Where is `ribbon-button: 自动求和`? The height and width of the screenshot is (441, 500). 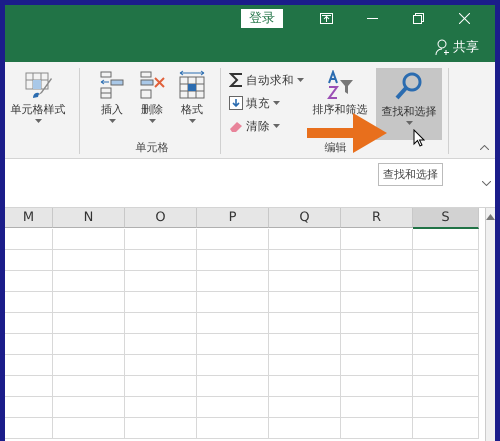 ribbon-button: 自动求和 is located at coordinates (266, 80).